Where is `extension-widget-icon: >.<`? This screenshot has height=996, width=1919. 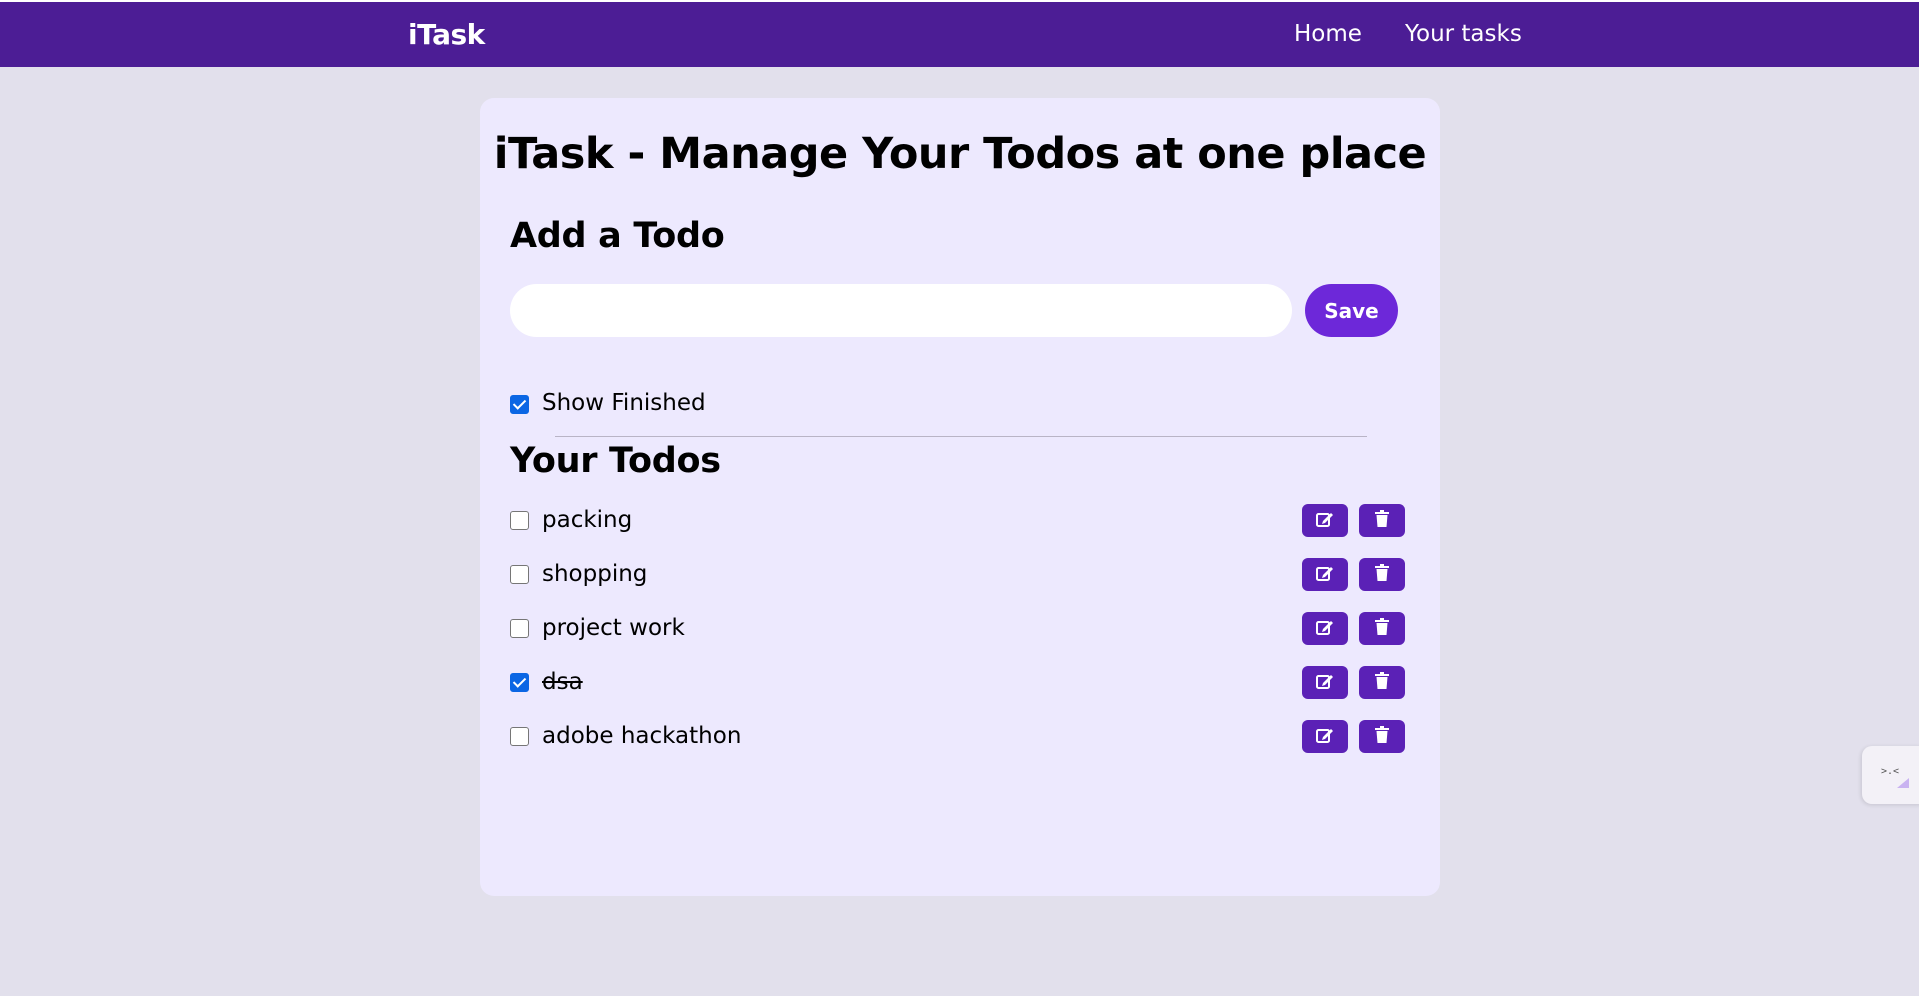
extension-widget-icon: >.< is located at coordinates (1895, 777).